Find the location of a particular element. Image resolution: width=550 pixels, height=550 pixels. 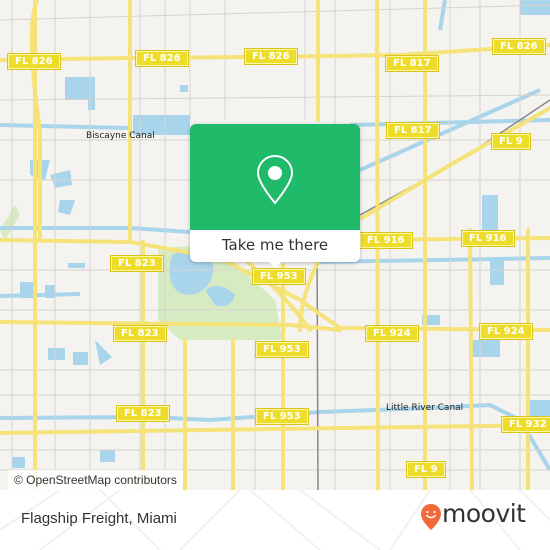

route-shield: FL 932 is located at coordinates (525, 424).